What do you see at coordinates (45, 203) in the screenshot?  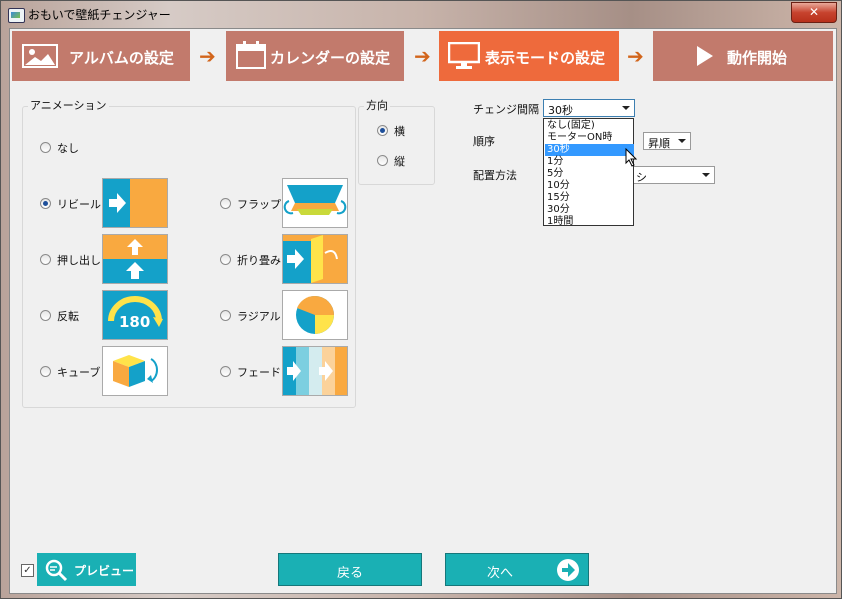 I see `animation-radio-reveal` at bounding box center [45, 203].